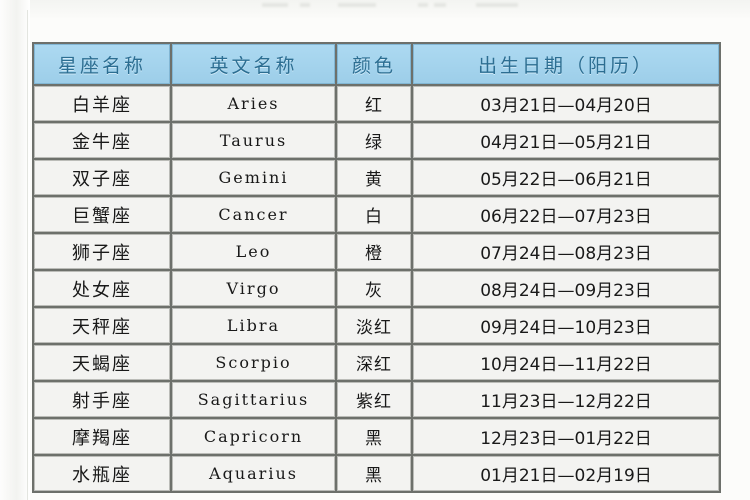  Describe the element at coordinates (102, 288) in the screenshot. I see `cell-zodiac-name: 处女座` at that location.